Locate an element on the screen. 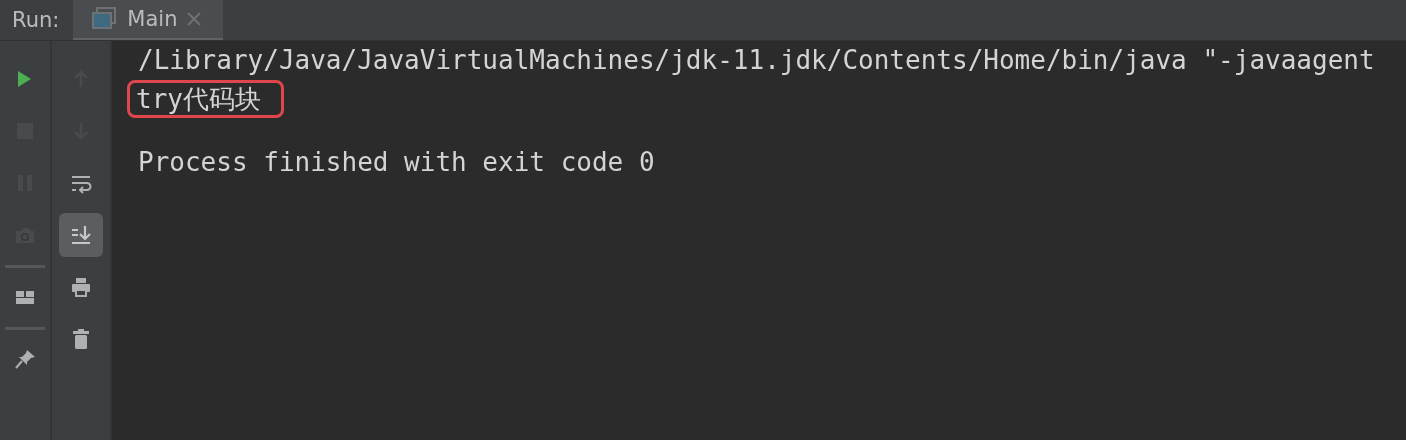  pin-icon is located at coordinates (25, 359).